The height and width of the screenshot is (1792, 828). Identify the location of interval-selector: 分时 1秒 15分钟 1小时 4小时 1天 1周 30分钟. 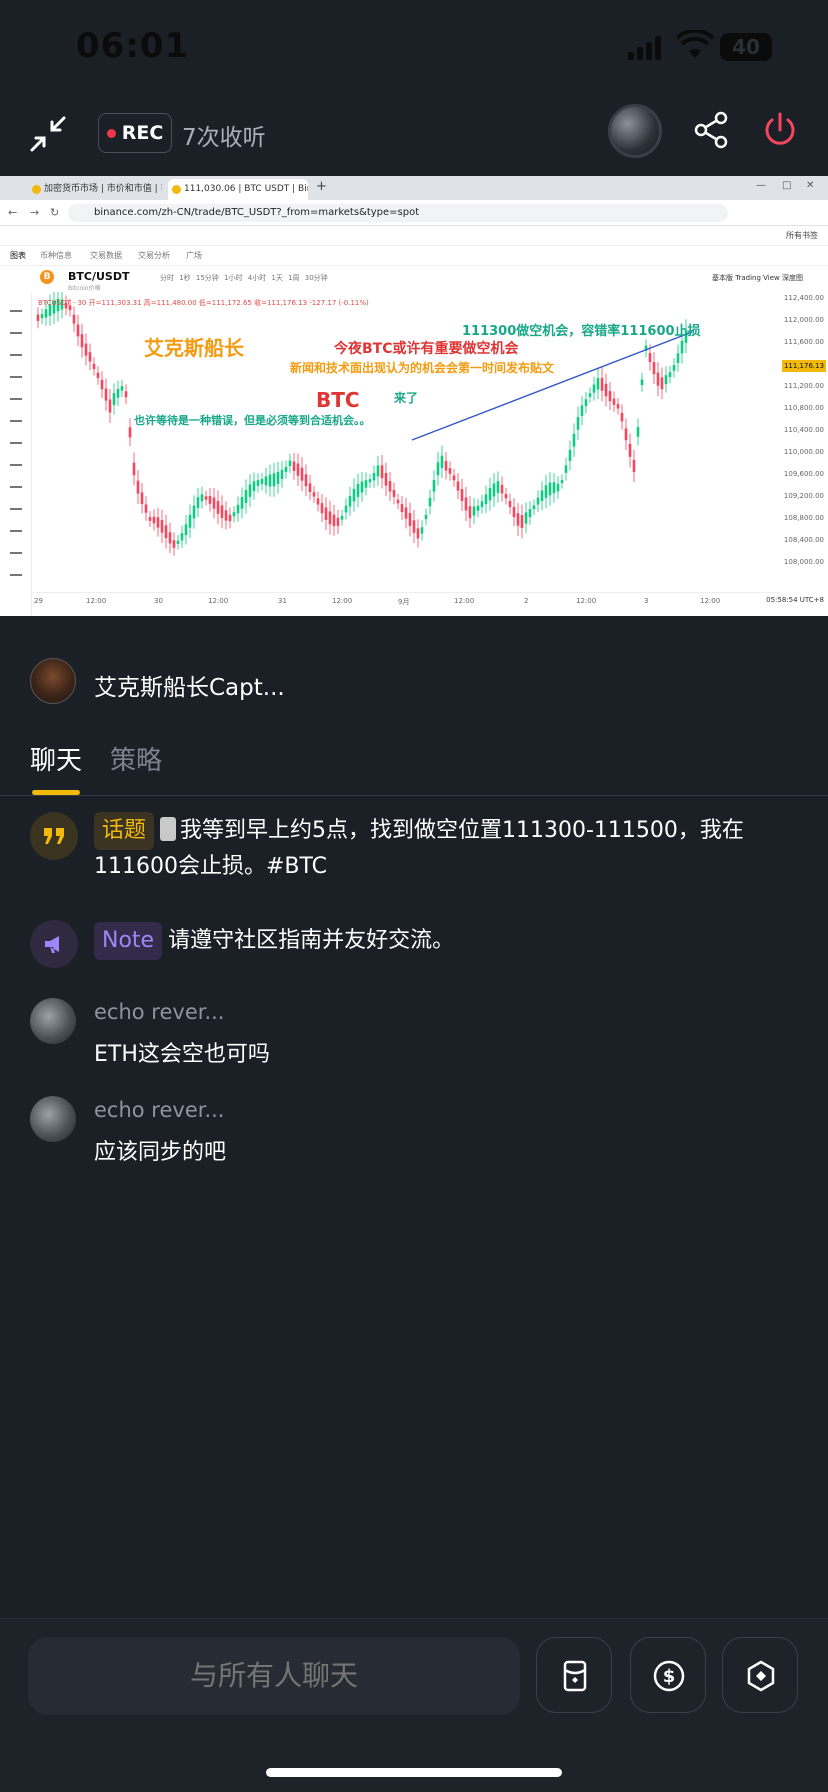
(244, 278).